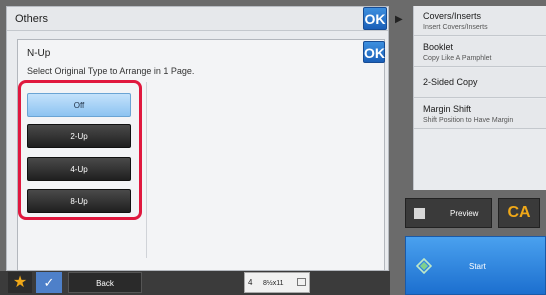  What do you see at coordinates (455, 27) in the screenshot?
I see `menu-item-subtitle: Insert Covers/Inserts` at bounding box center [455, 27].